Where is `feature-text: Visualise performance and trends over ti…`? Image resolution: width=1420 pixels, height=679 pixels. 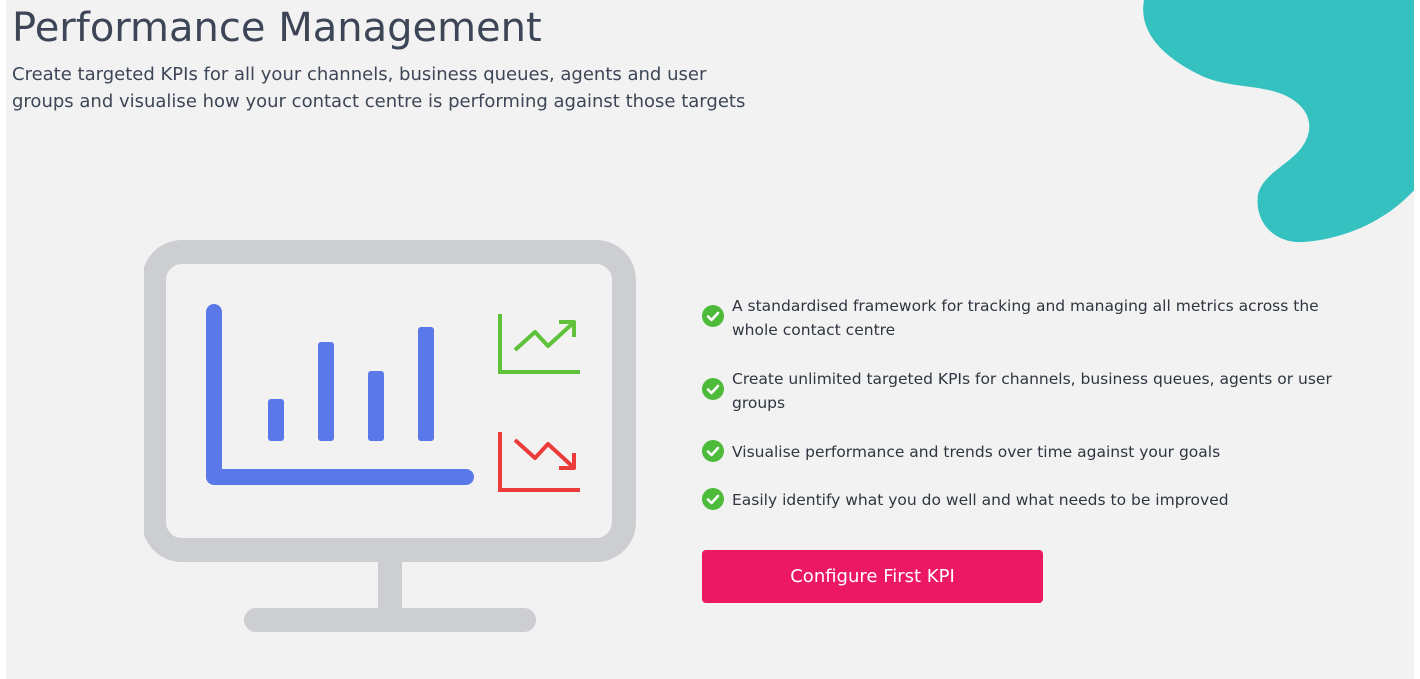 feature-text: Visualise performance and trends over ti… is located at coordinates (976, 452).